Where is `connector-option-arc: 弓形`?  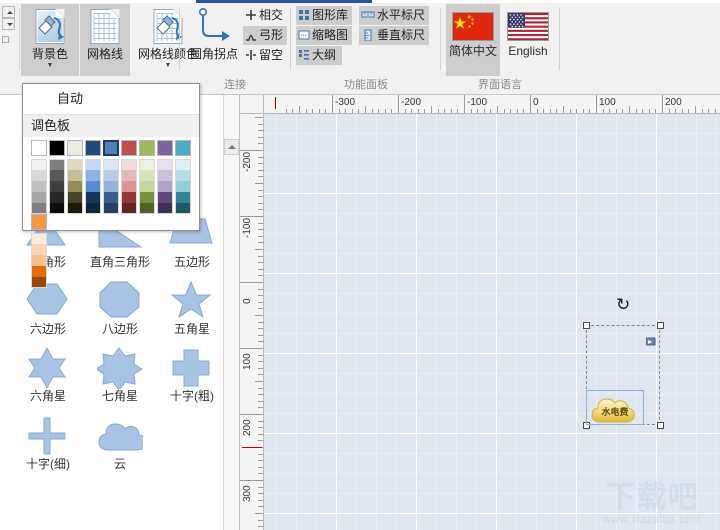 connector-option-arc: 弓形 is located at coordinates (265, 35).